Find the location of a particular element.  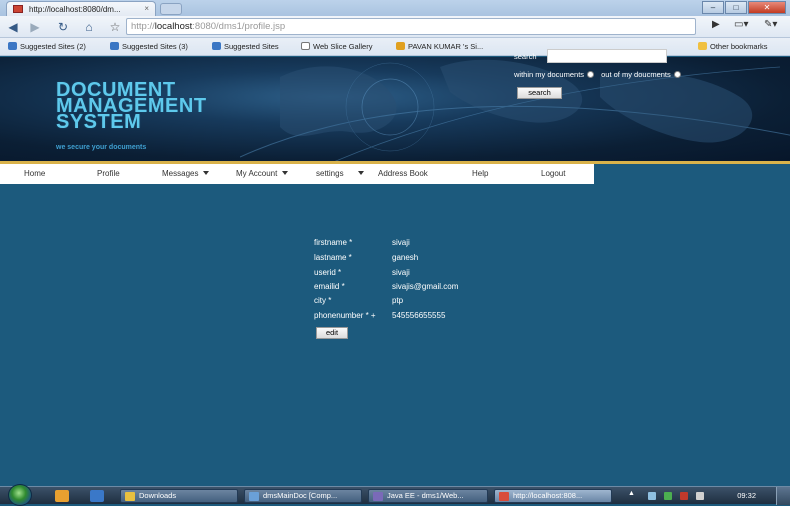

search-button: search is located at coordinates (539, 93).